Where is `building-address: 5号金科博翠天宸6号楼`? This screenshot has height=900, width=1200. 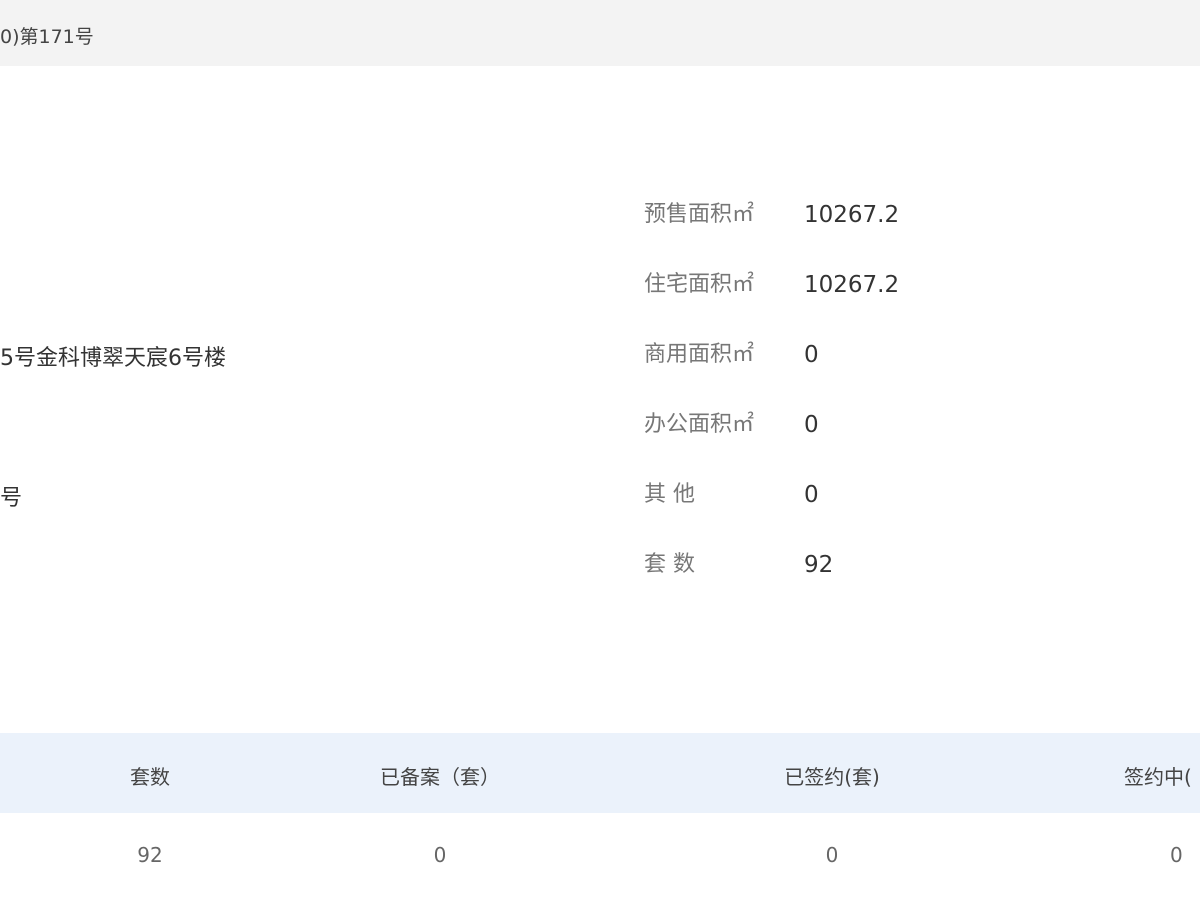
building-address: 5号金科博翠天宸6号楼 is located at coordinates (113, 358).